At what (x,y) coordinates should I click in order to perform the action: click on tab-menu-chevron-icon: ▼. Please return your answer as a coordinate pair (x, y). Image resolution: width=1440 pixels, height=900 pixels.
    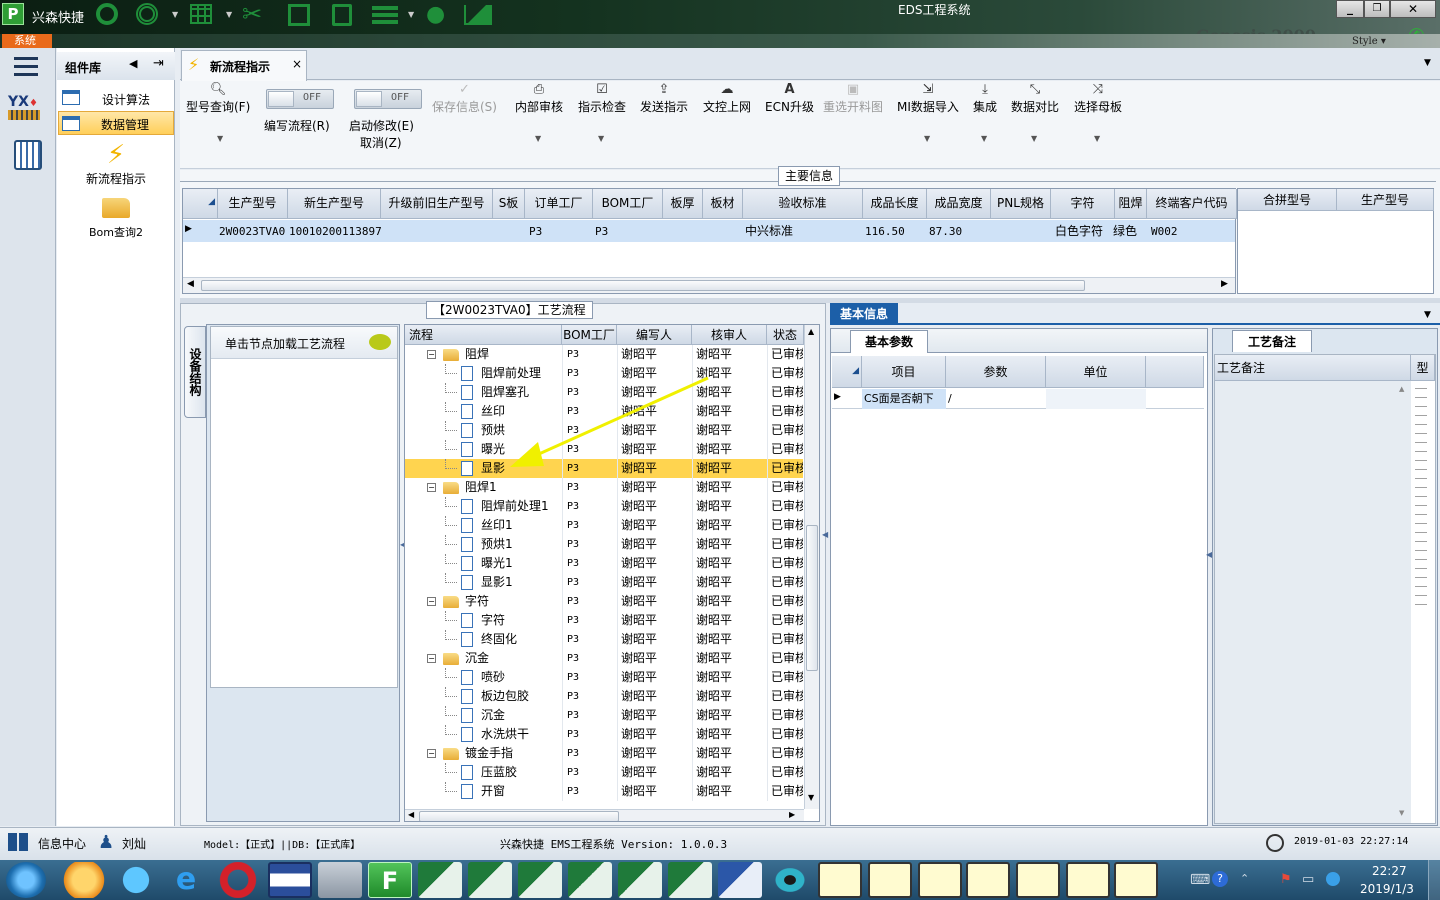
    Looking at the image, I should click on (1427, 63).